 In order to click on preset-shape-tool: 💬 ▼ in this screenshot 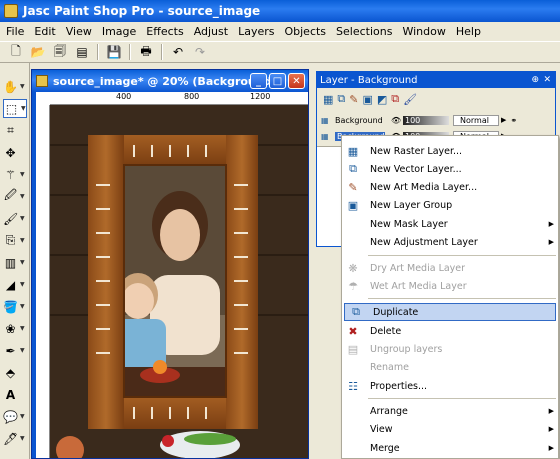, I will do `click(15, 416)`.